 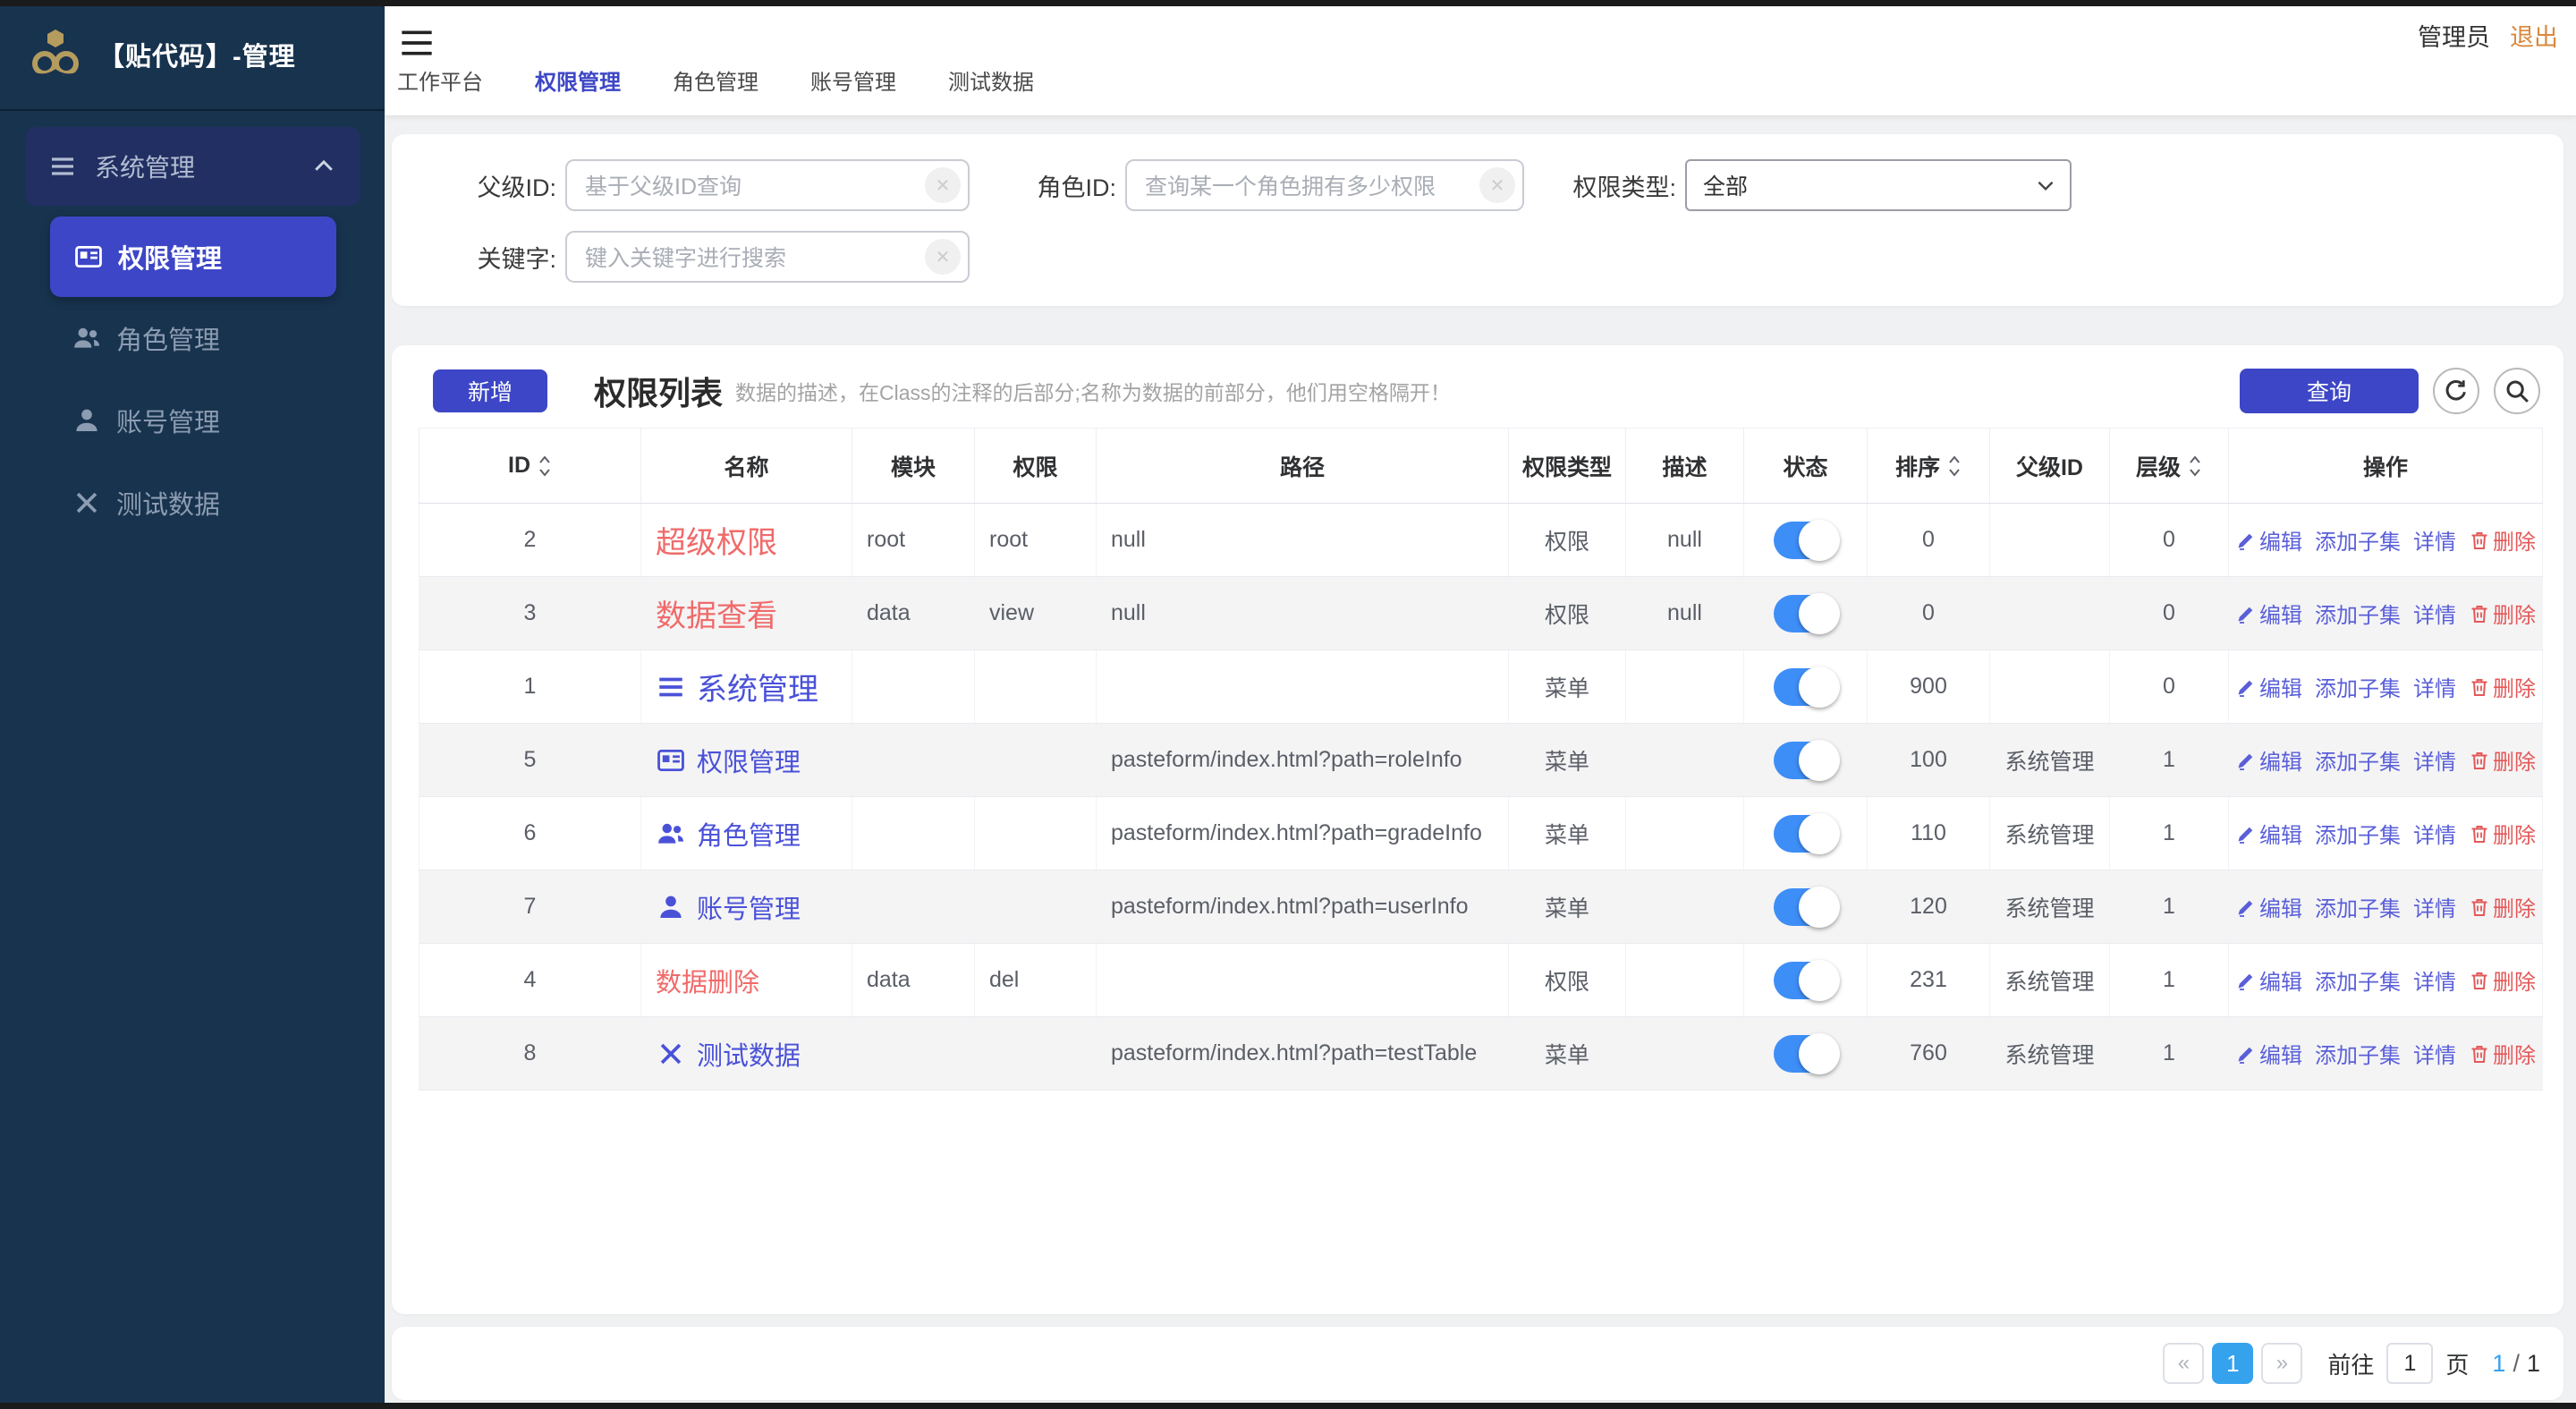 What do you see at coordinates (2534, 36) in the screenshot?
I see `logout-link: 退出` at bounding box center [2534, 36].